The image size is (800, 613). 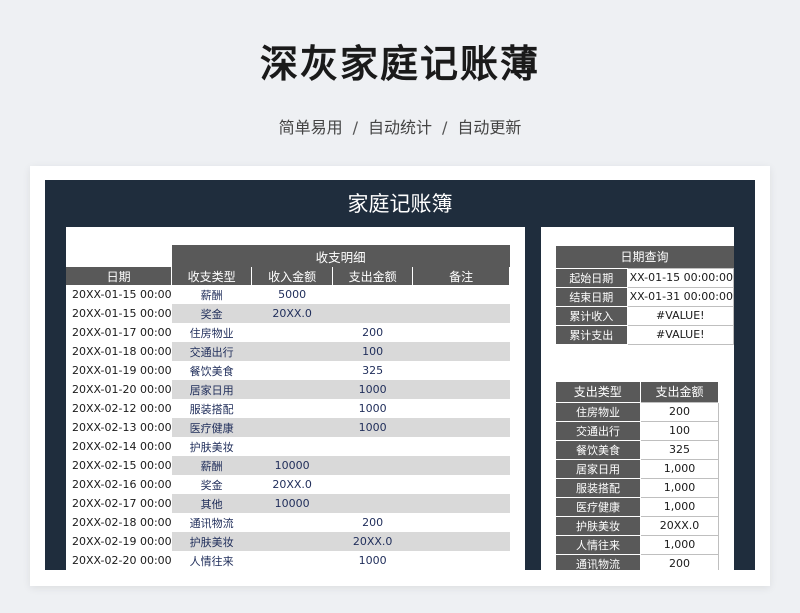 I want to click on table-row: 居家日用 1,000, so click(x=637, y=468).